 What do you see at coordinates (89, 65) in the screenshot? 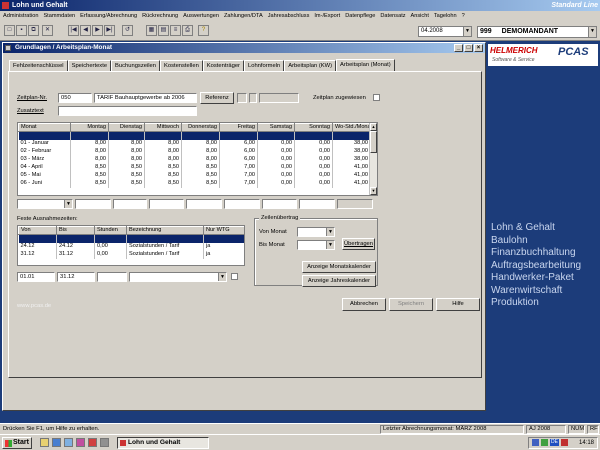
I see `tab-speichertexte: Speichertexte` at bounding box center [89, 65].